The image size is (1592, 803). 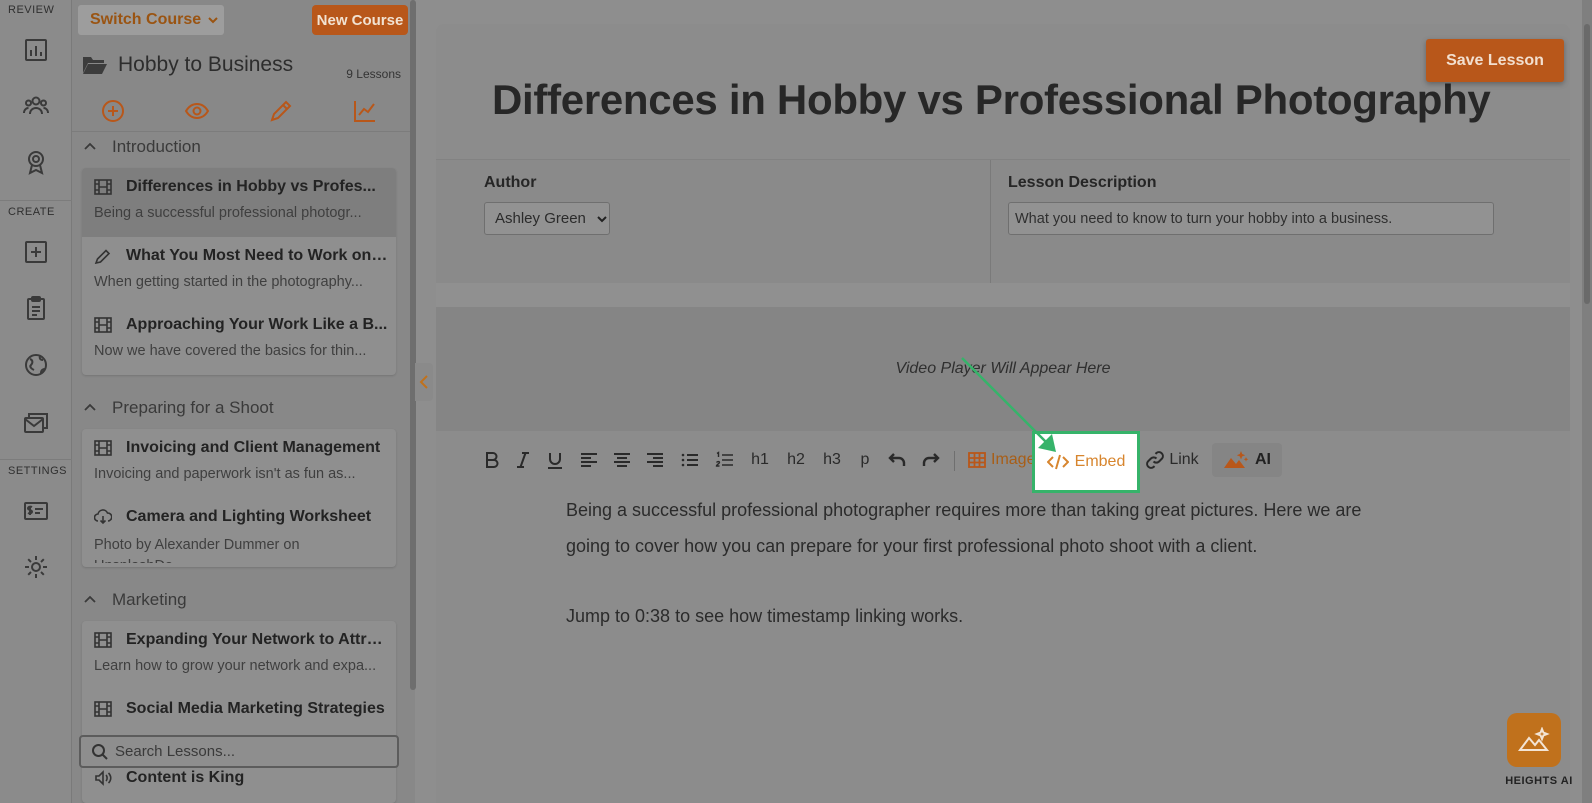 What do you see at coordinates (31, 10) in the screenshot?
I see `rail-review-label: REVIEW` at bounding box center [31, 10].